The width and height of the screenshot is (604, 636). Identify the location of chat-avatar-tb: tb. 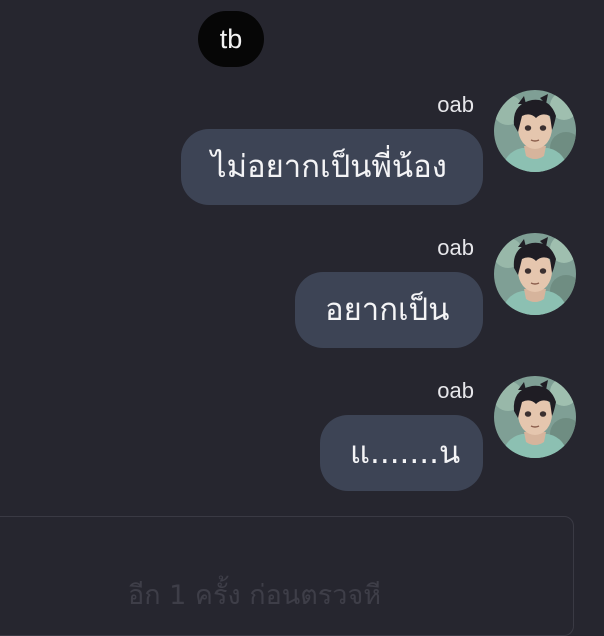
(231, 39).